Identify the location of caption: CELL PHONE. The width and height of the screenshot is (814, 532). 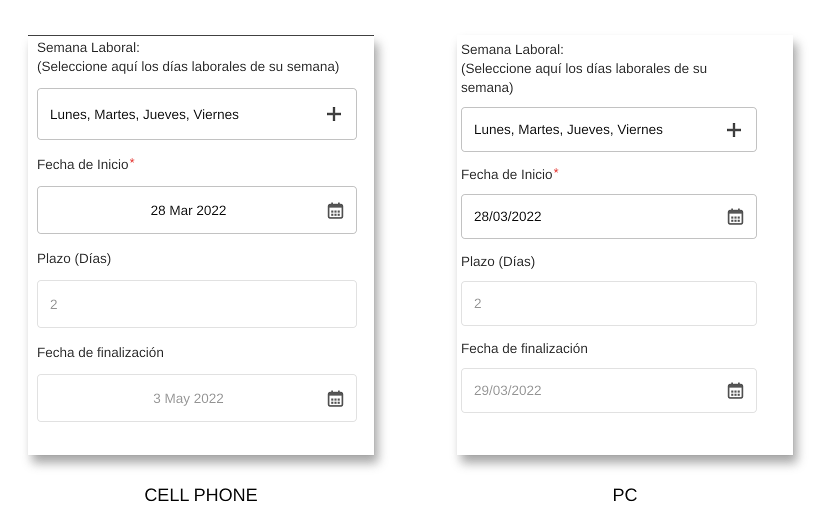
(201, 495).